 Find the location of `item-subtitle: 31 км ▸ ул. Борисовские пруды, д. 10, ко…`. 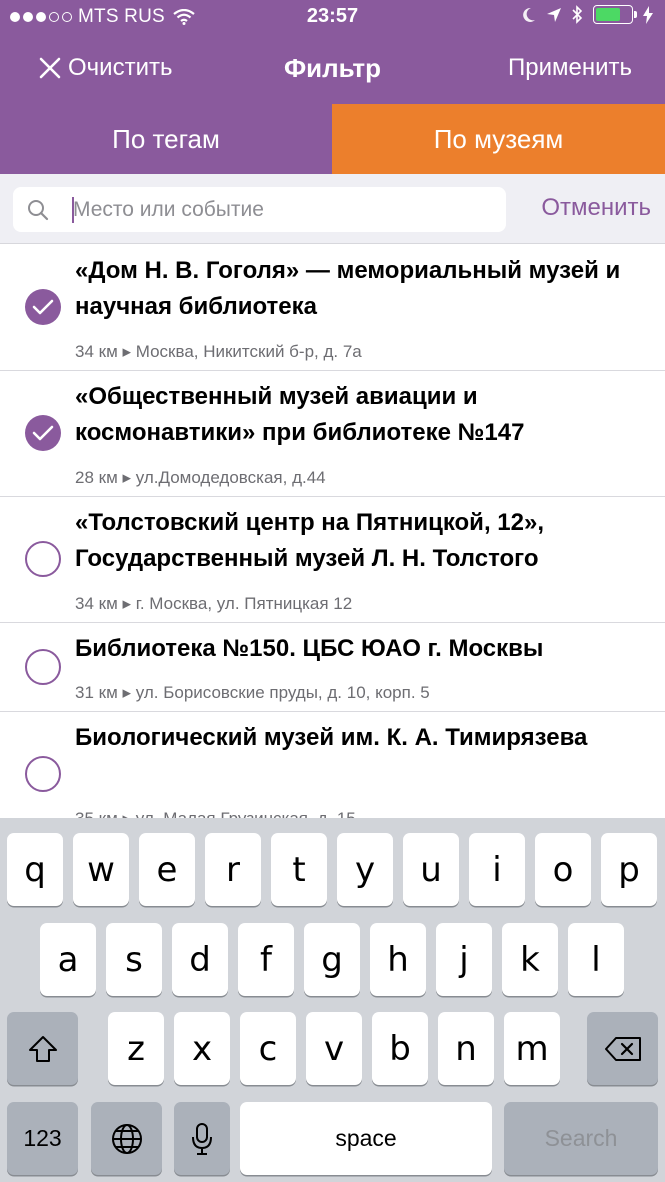

item-subtitle: 31 км ▸ ул. Борисовские пруды, д. 10, ко… is located at coordinates (252, 692).